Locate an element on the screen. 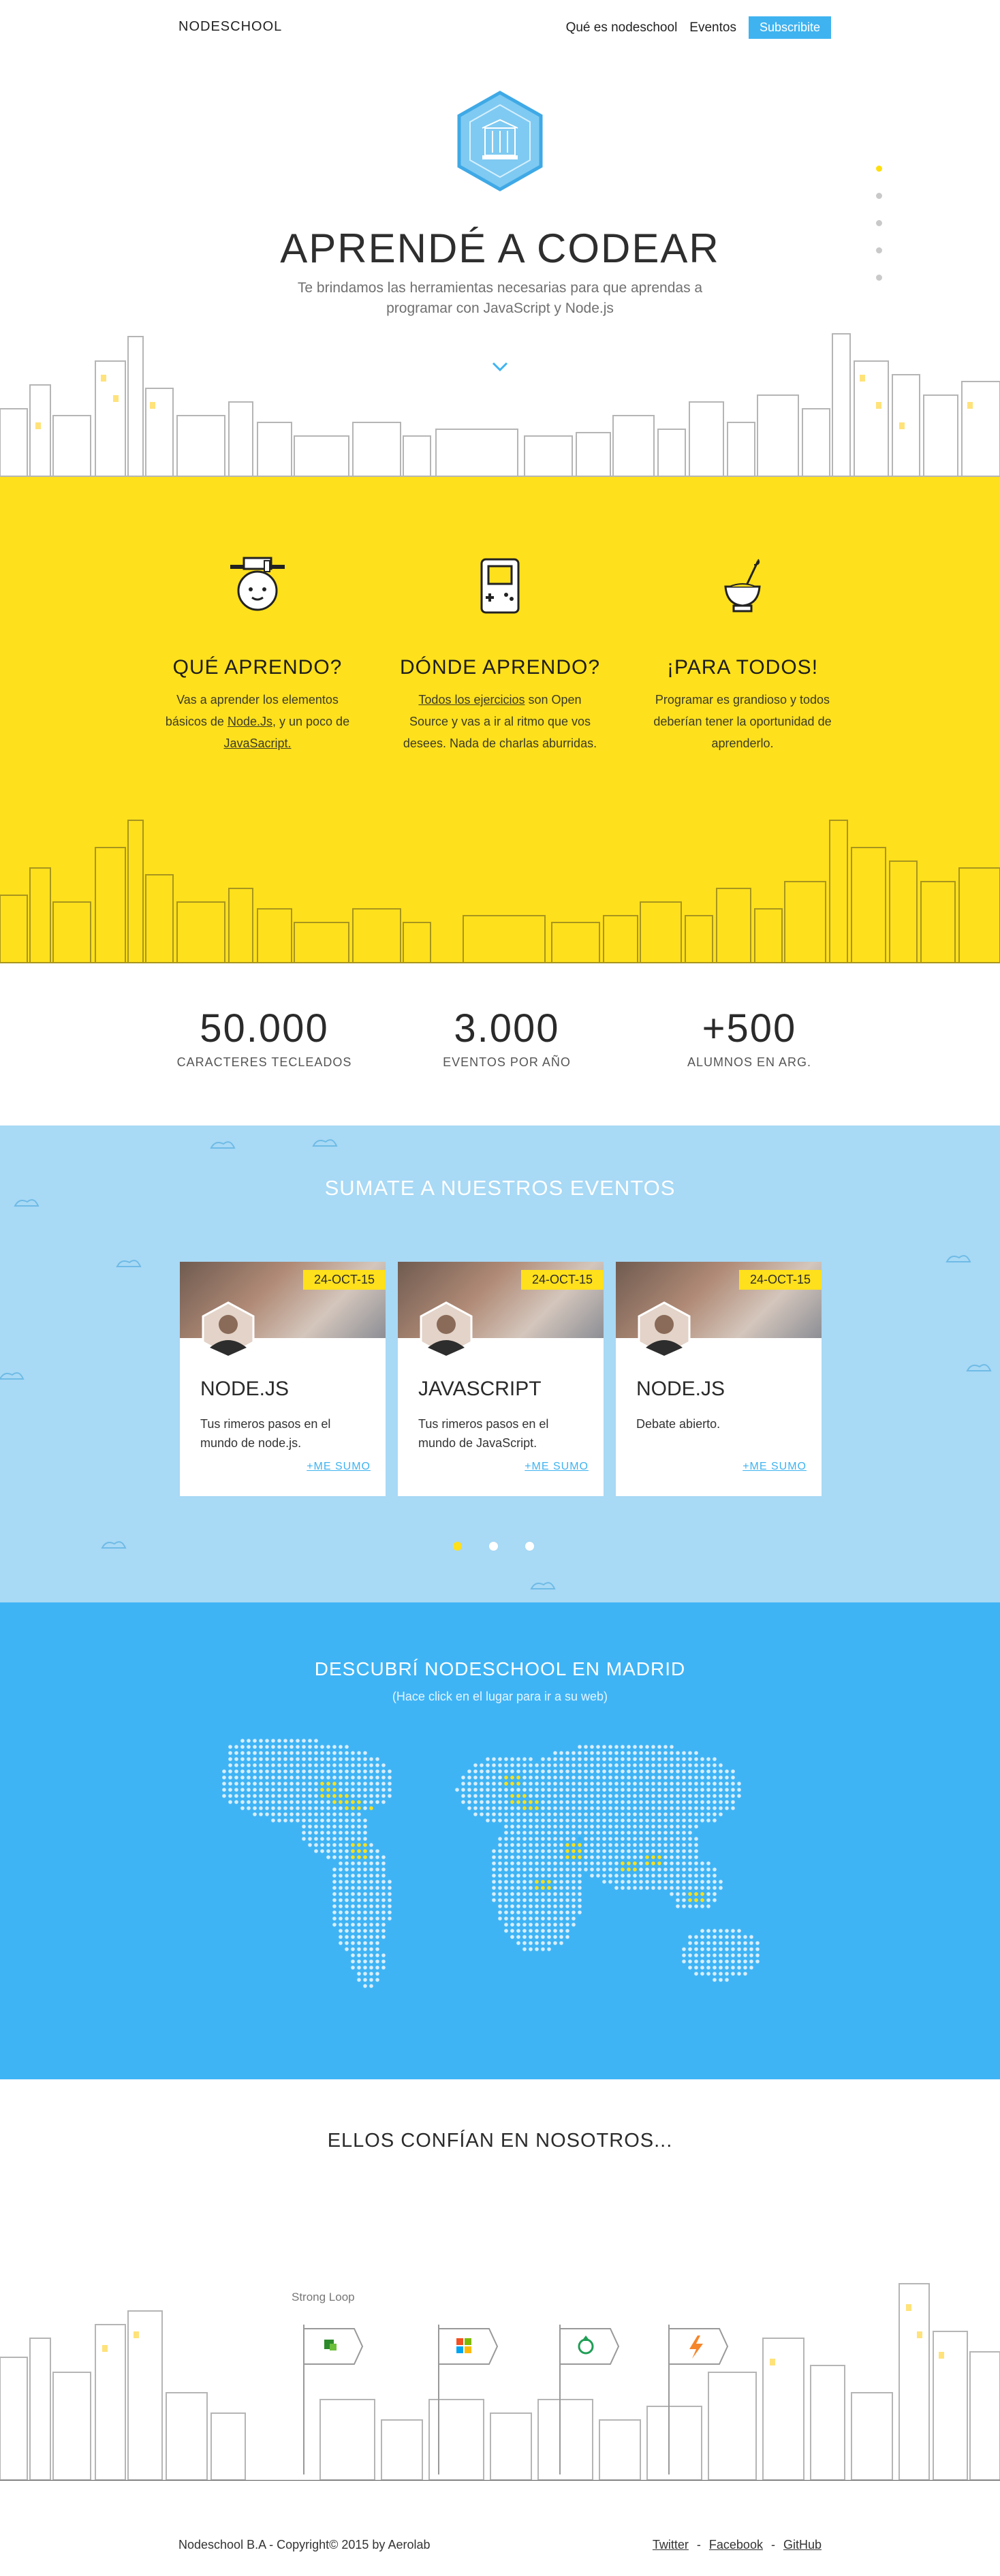 The height and width of the screenshot is (2576, 1000). lightning-logo-icon is located at coordinates (699, 2399).